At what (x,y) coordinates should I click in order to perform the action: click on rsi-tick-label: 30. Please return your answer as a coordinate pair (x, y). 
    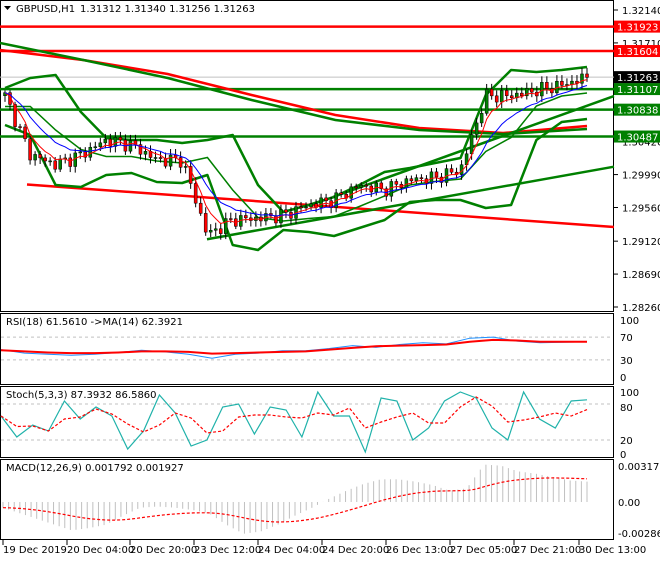
    Looking at the image, I should click on (626, 361).